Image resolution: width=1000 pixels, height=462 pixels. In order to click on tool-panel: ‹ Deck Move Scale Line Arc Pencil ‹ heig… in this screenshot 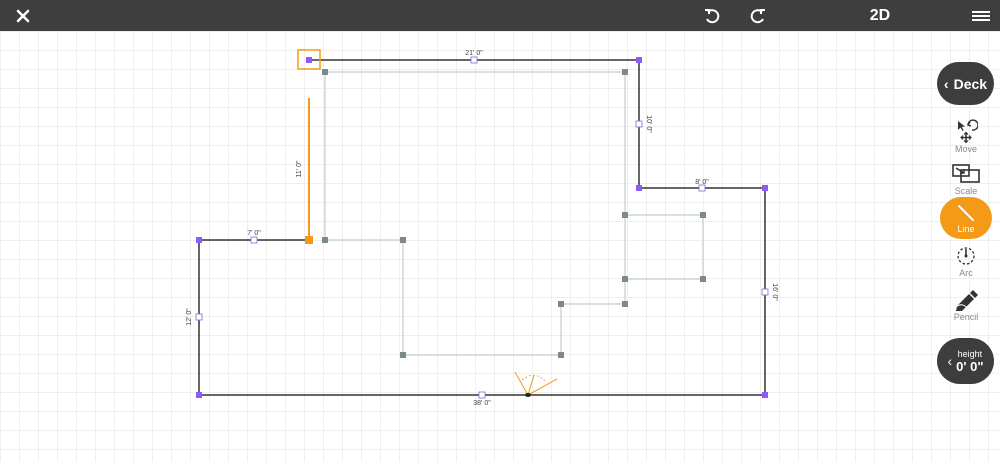, I will do `click(966, 246)`.